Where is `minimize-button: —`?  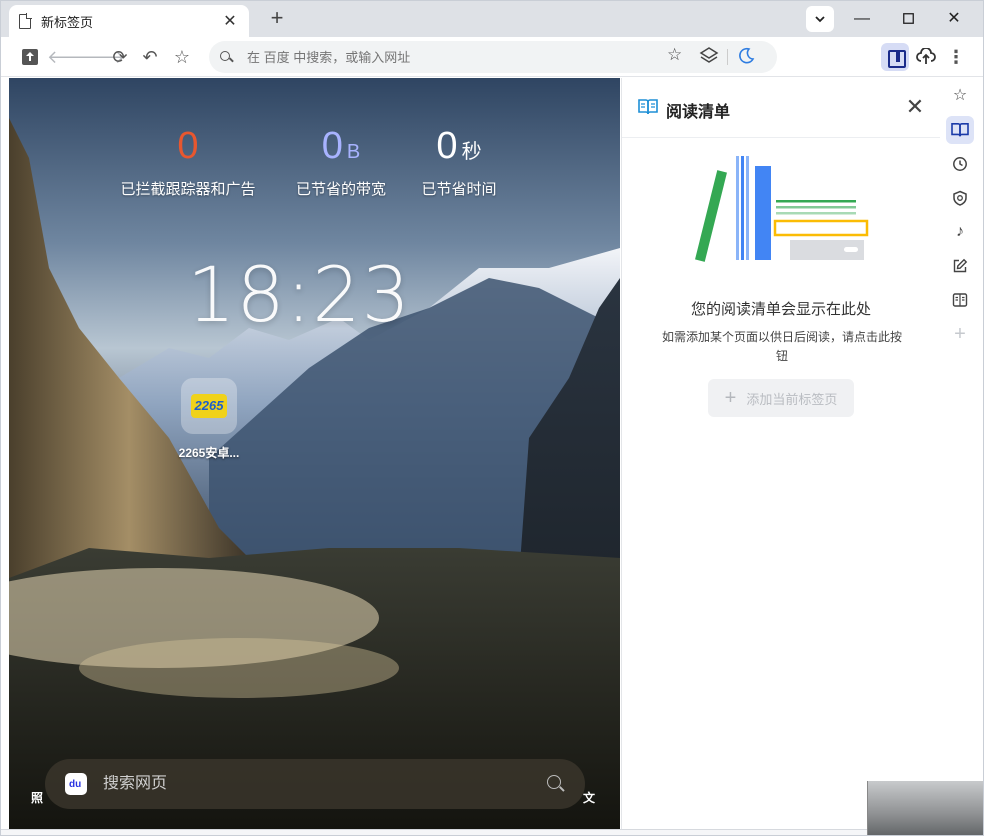 minimize-button: — is located at coordinates (862, 19).